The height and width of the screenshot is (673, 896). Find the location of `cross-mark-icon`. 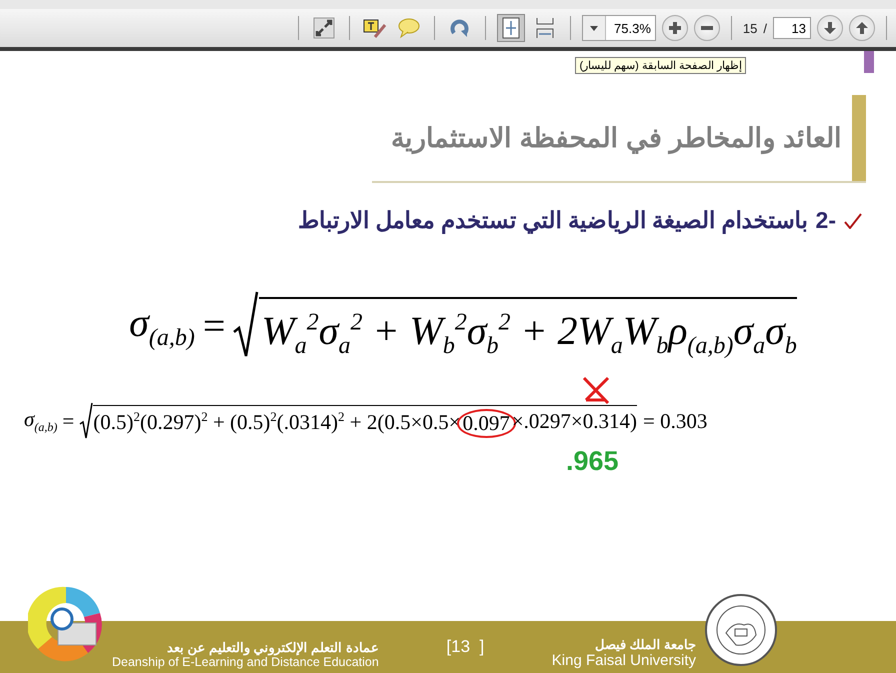

cross-mark-icon is located at coordinates (596, 390).